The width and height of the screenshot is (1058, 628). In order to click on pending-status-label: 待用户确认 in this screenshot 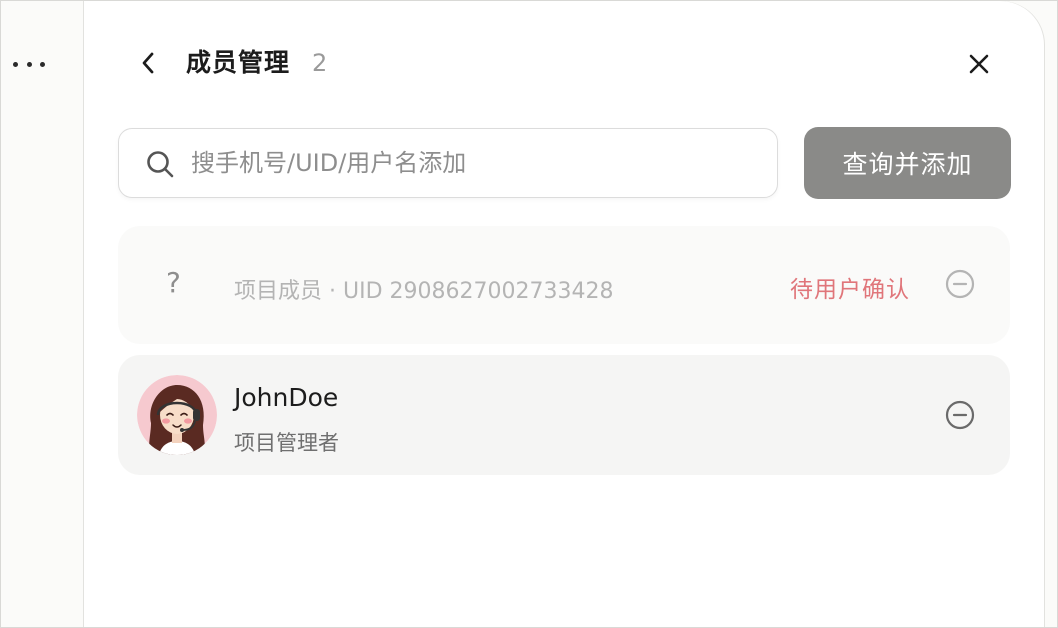, I will do `click(850, 290)`.